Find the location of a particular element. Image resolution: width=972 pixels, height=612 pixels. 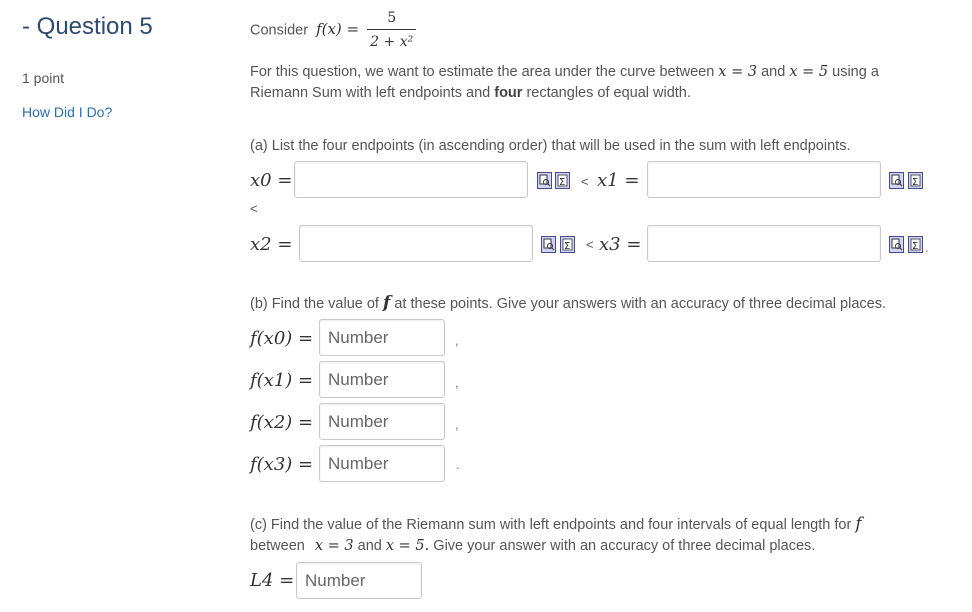

consider-text: Consider is located at coordinates (279, 30).